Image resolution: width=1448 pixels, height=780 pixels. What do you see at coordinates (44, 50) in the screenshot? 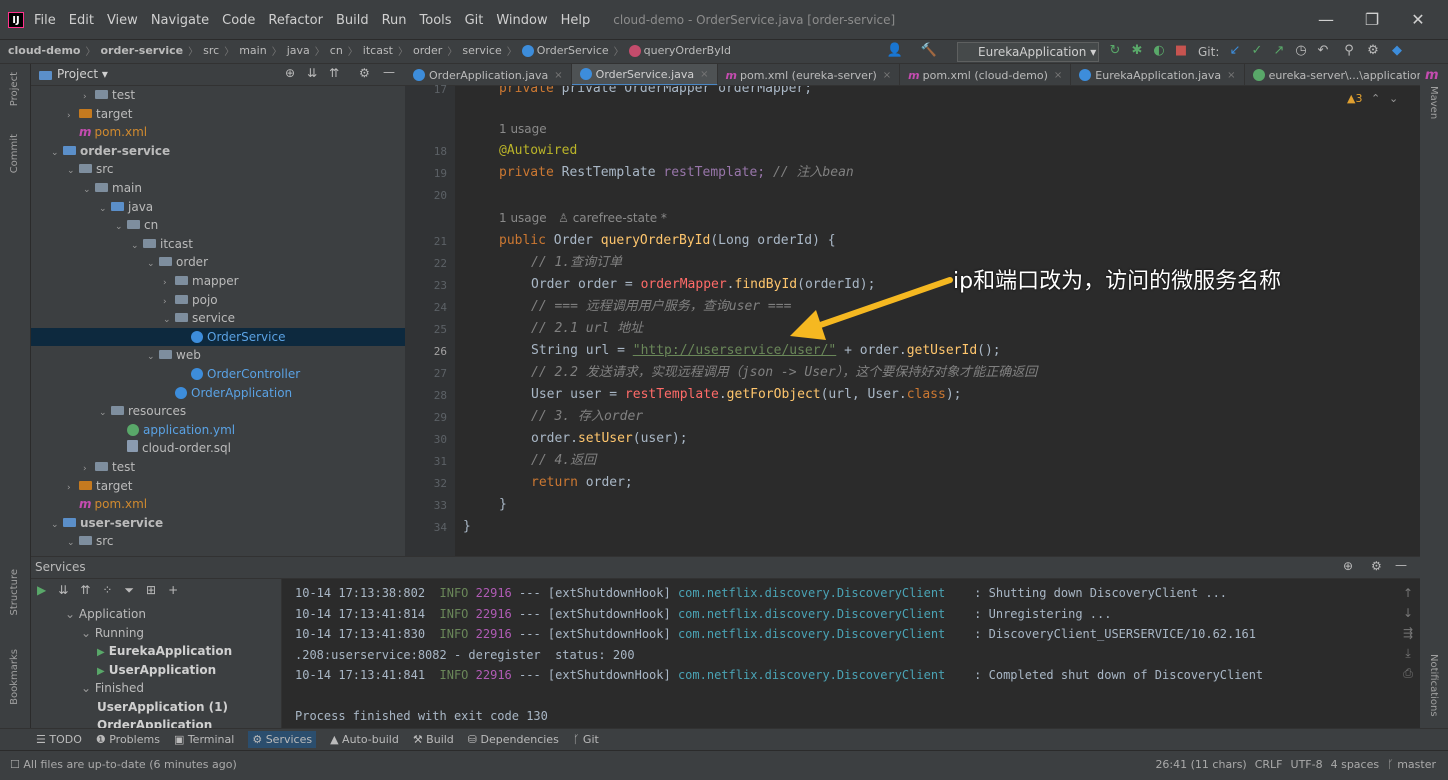
I see `crumb-project: cloud-demo` at bounding box center [44, 50].